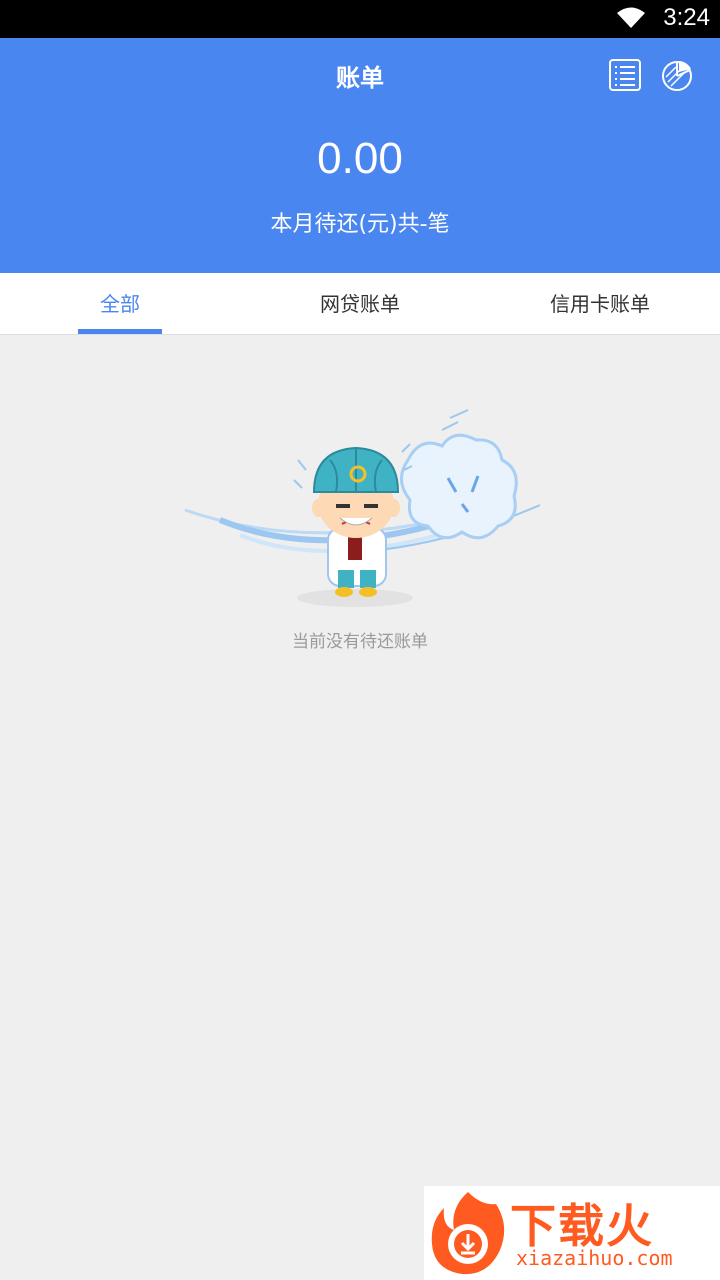  I want to click on flame-logo-icon, so click(468, 1233).